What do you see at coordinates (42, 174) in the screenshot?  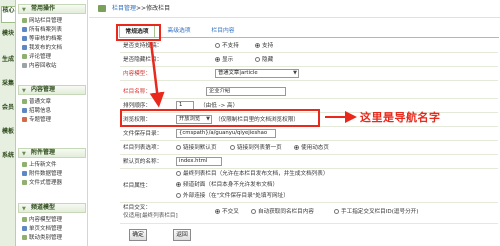 I see `menu-item-attach-data: 附件数据管理` at bounding box center [42, 174].